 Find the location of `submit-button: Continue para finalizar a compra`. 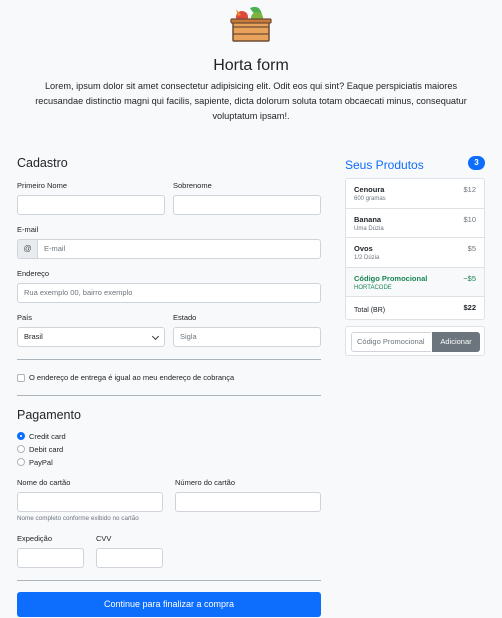

submit-button: Continue para finalizar a compra is located at coordinates (169, 604).